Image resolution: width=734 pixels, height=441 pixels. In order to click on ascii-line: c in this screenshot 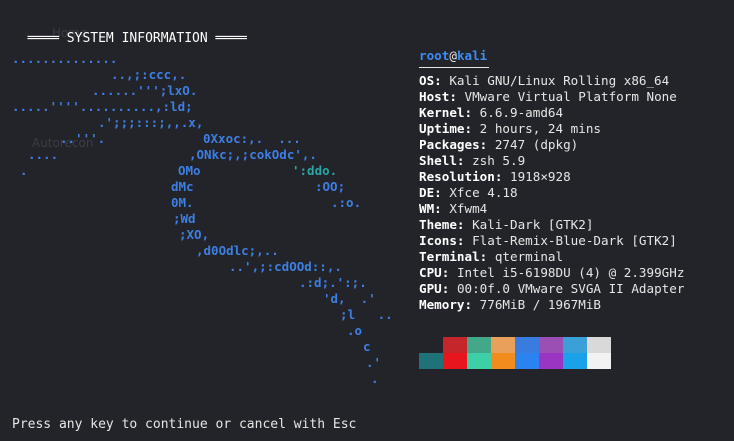, I will do `click(367, 346)`.